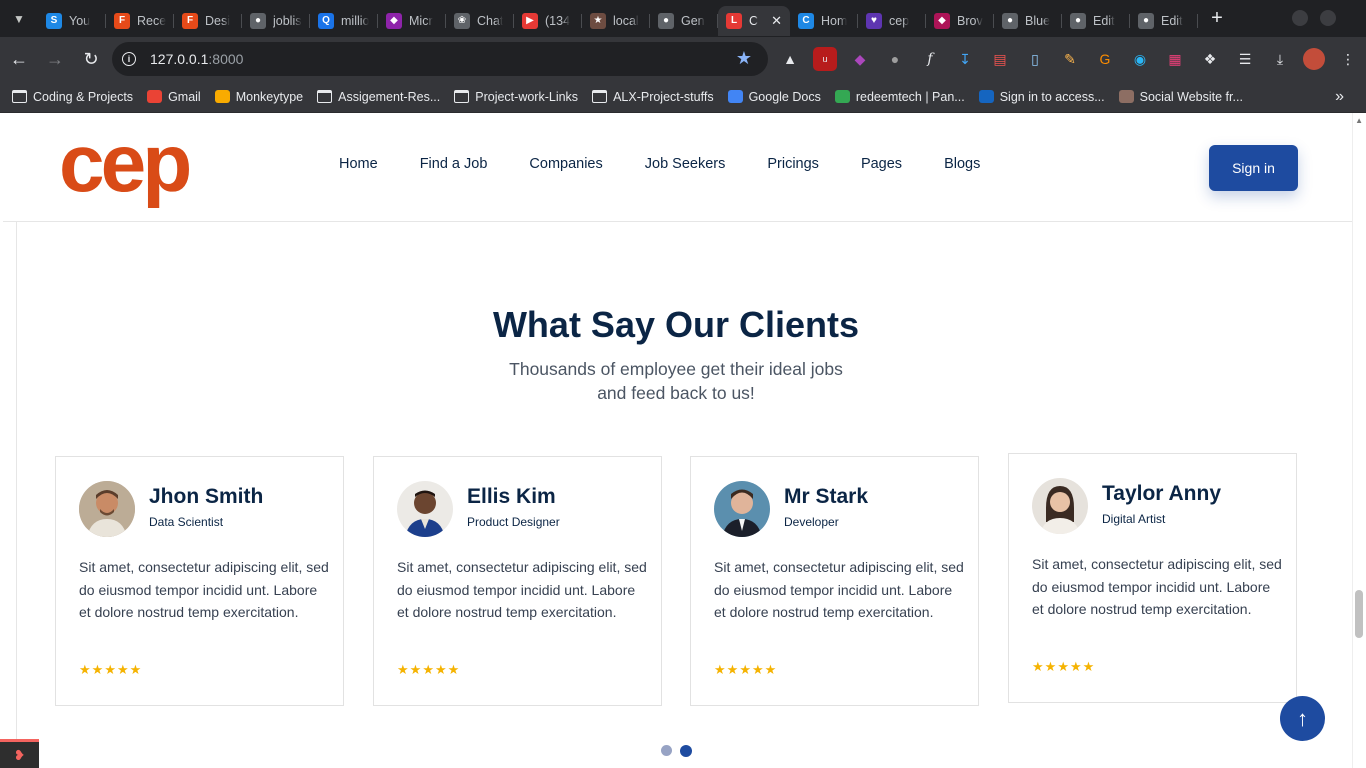 The image size is (1366, 768). What do you see at coordinates (276, 21) in the screenshot?
I see `browser-tab: ● joblis` at bounding box center [276, 21].